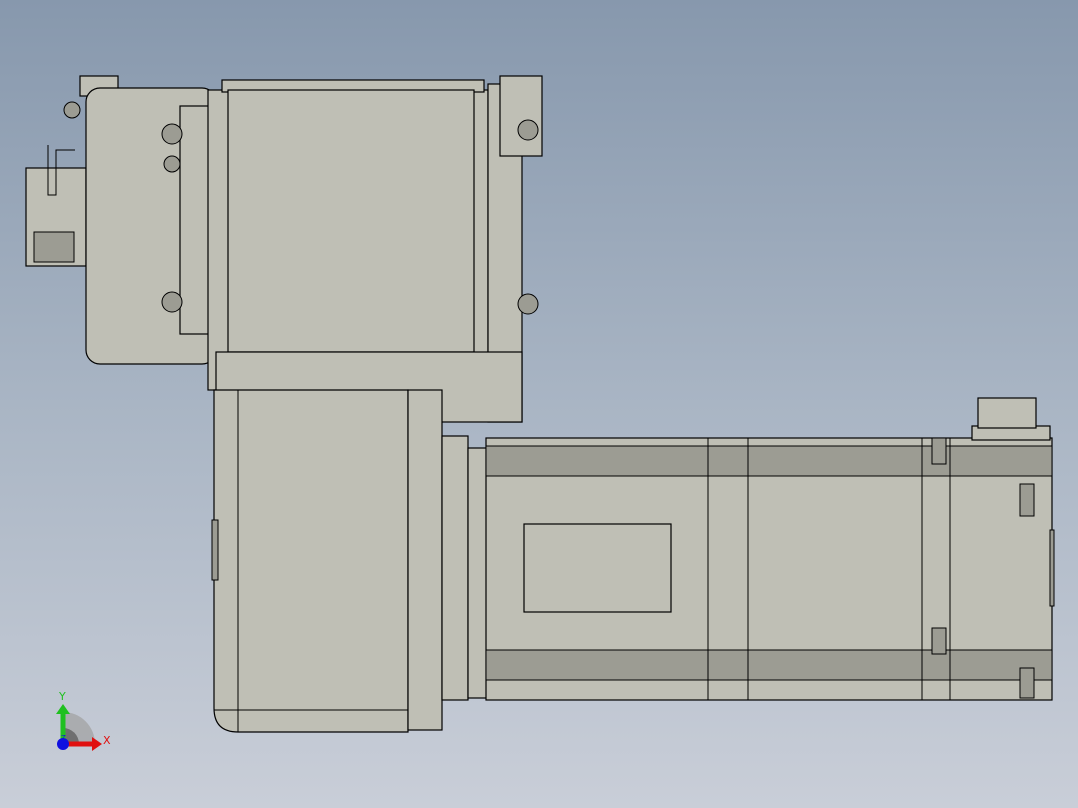  I want to click on y-axis-label: Y, so click(62, 696).